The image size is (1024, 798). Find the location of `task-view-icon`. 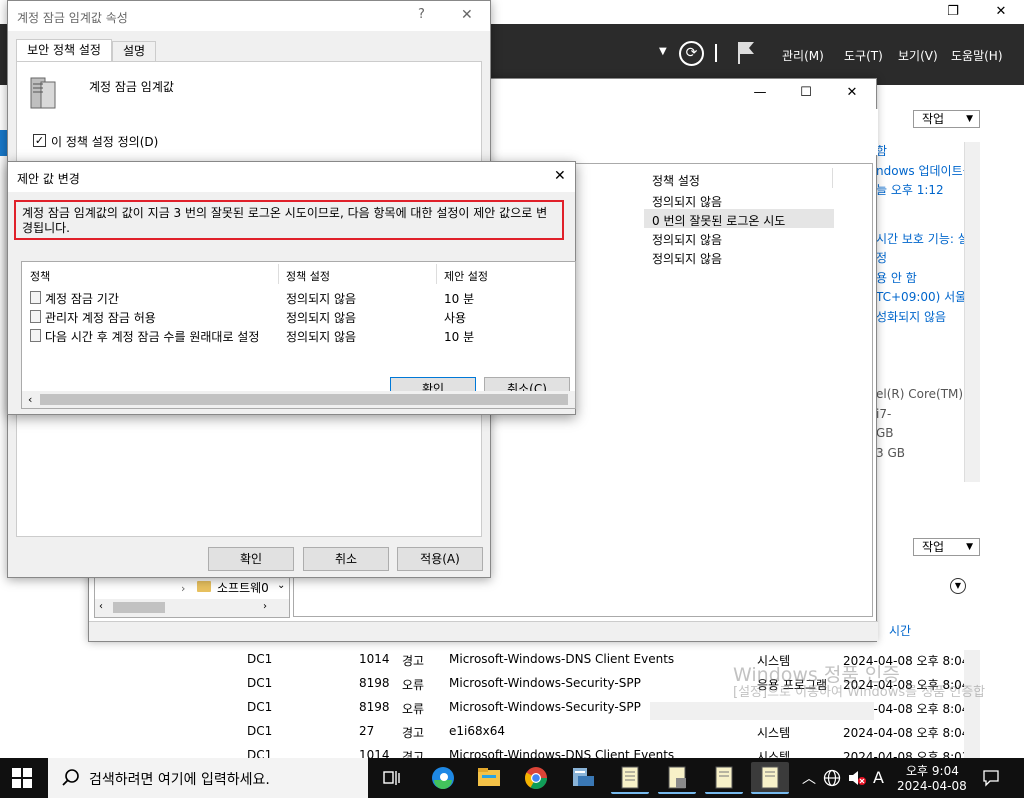

task-view-icon is located at coordinates (392, 778).